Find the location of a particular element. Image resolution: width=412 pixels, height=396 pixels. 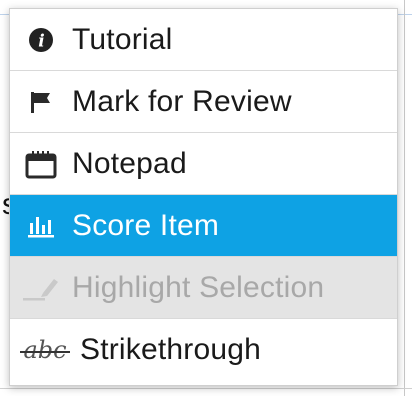

menu-item-label: Strikethrough is located at coordinates (171, 349).